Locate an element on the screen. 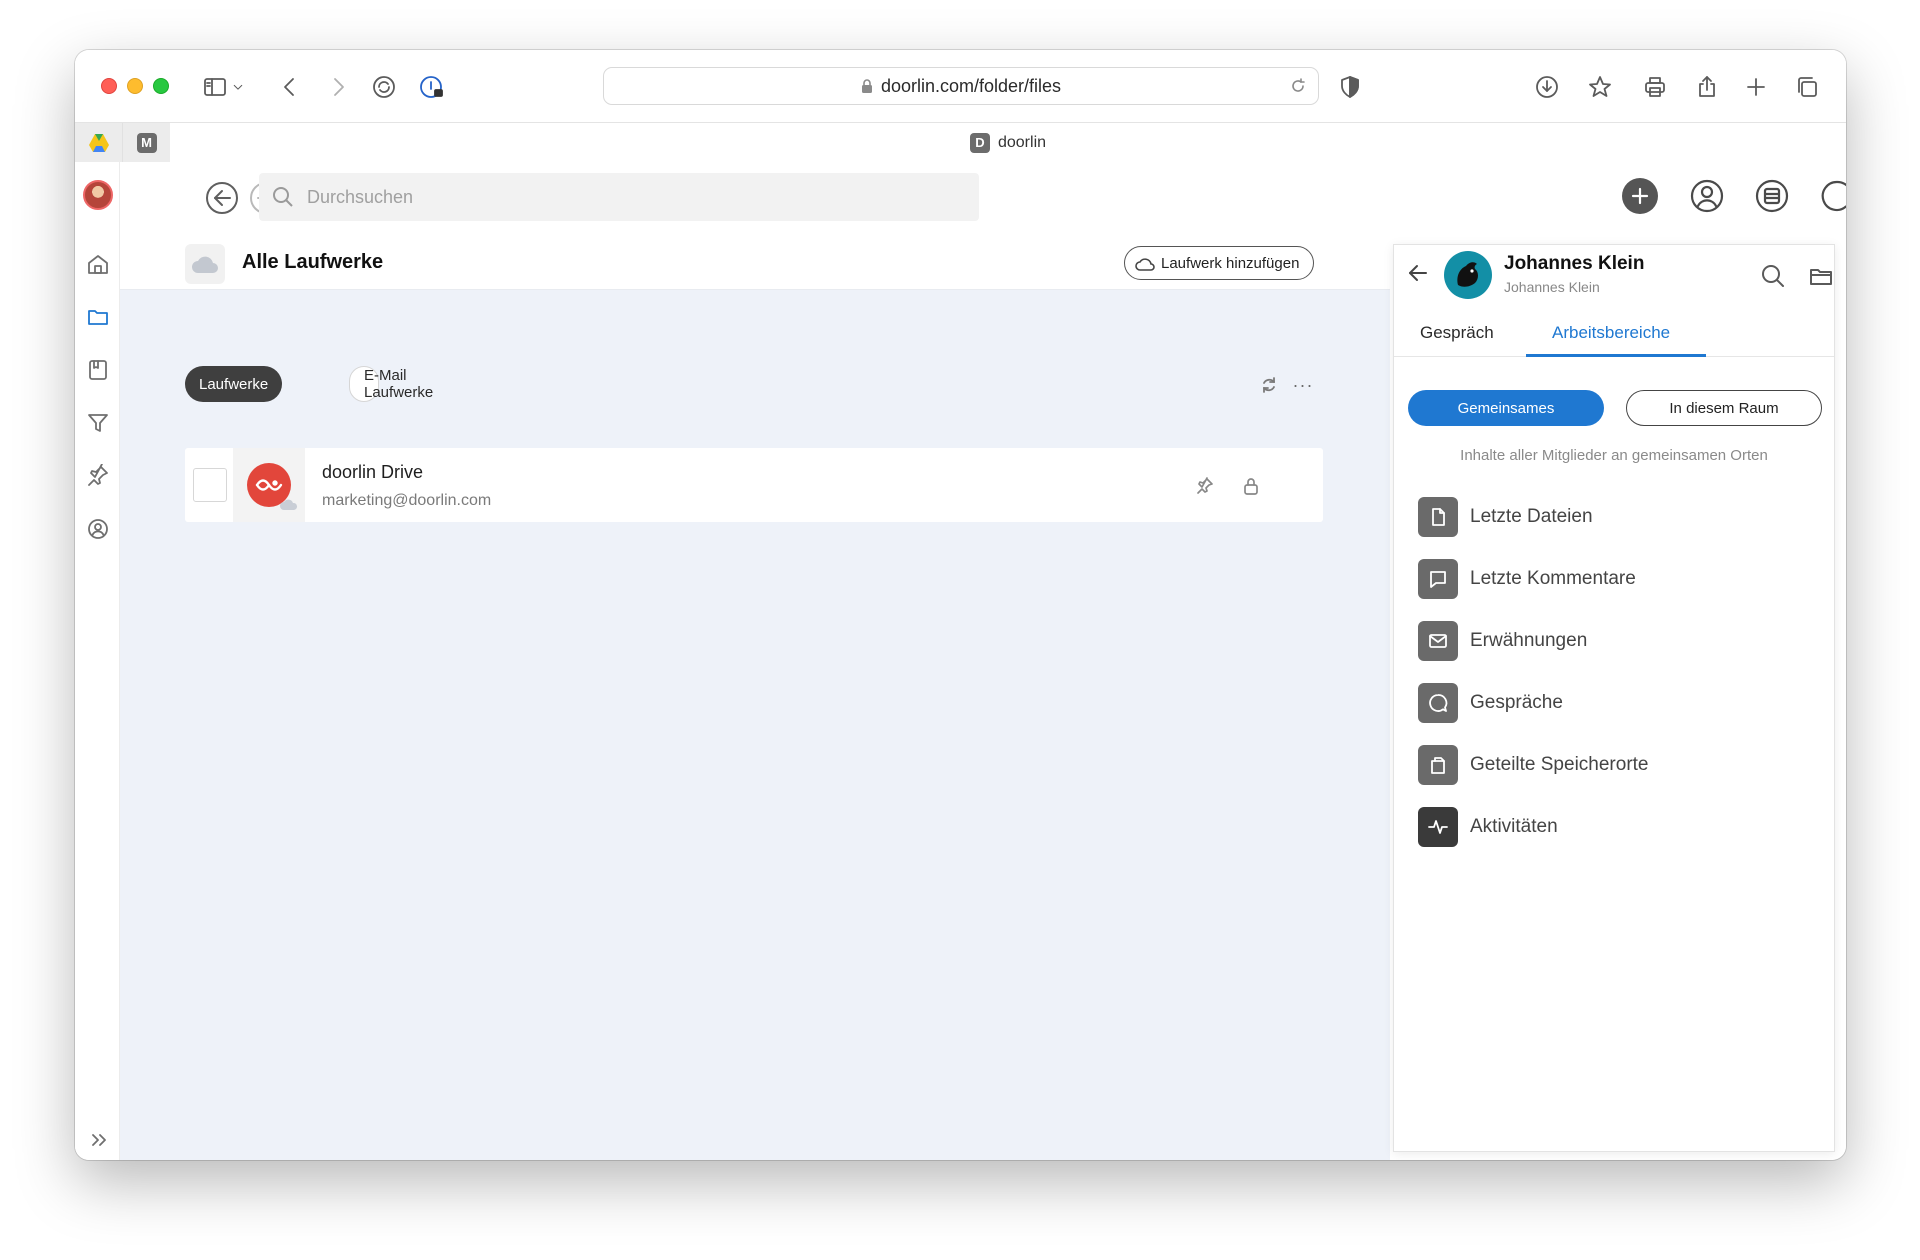 Image resolution: width=1920 pixels, height=1260 pixels. browser-toolbar: doorlin.com/folder/files is located at coordinates (960, 86).